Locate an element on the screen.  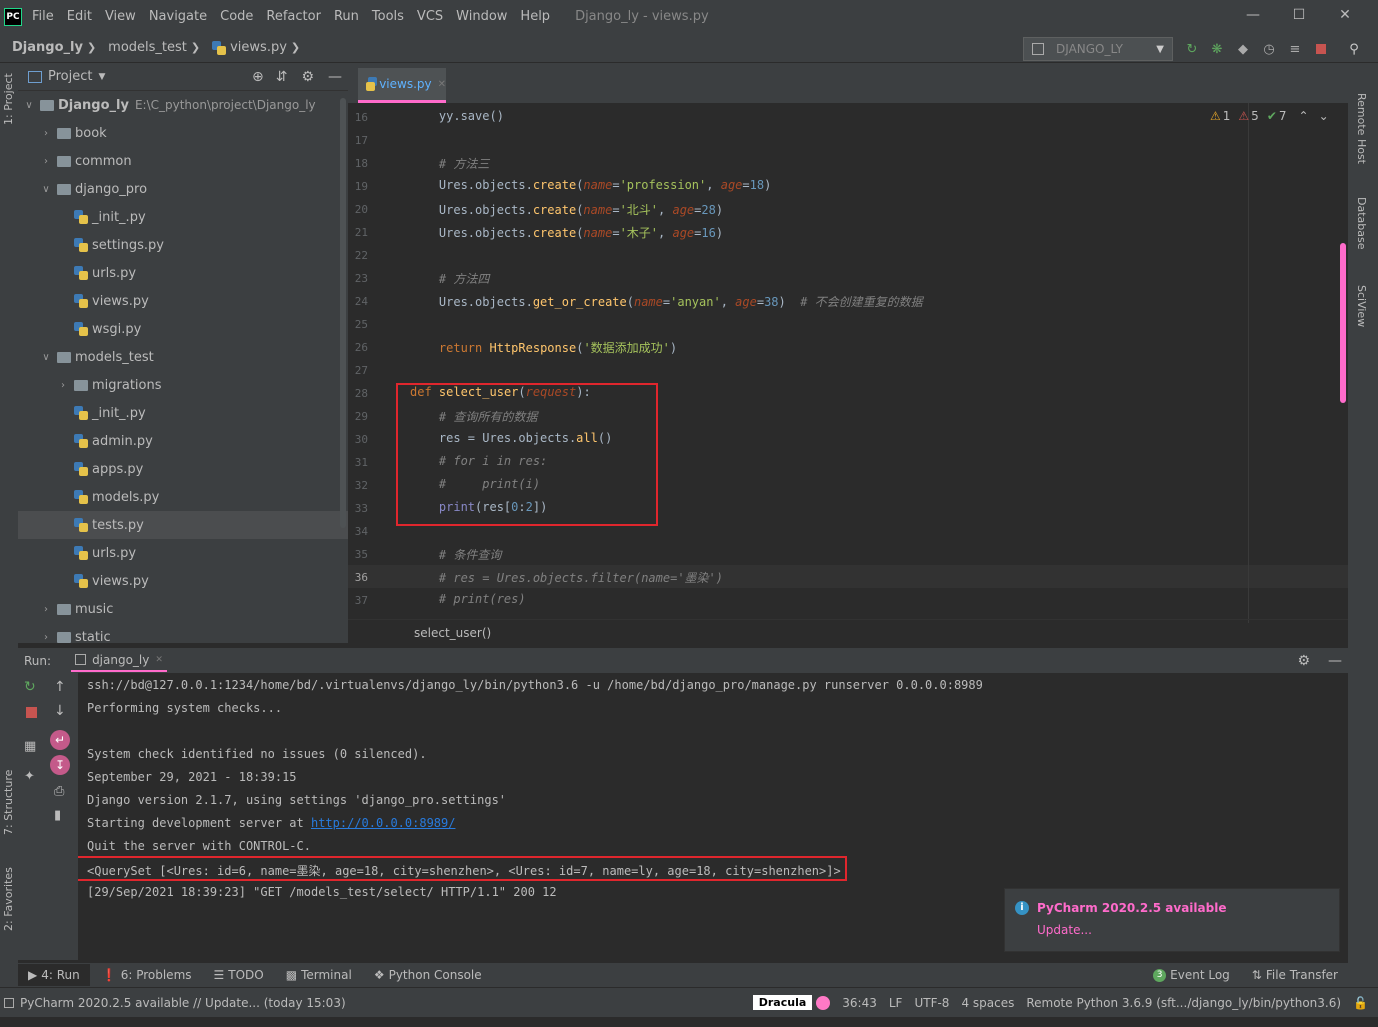
tool-tab-event-log: 3 Event Log is located at coordinates (1191, 975).